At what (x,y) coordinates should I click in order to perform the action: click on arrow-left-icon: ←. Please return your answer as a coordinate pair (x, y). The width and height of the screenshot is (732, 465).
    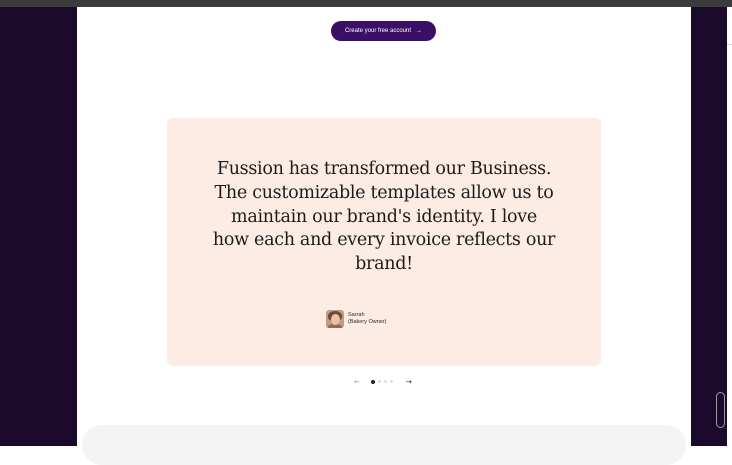
    Looking at the image, I should click on (357, 382).